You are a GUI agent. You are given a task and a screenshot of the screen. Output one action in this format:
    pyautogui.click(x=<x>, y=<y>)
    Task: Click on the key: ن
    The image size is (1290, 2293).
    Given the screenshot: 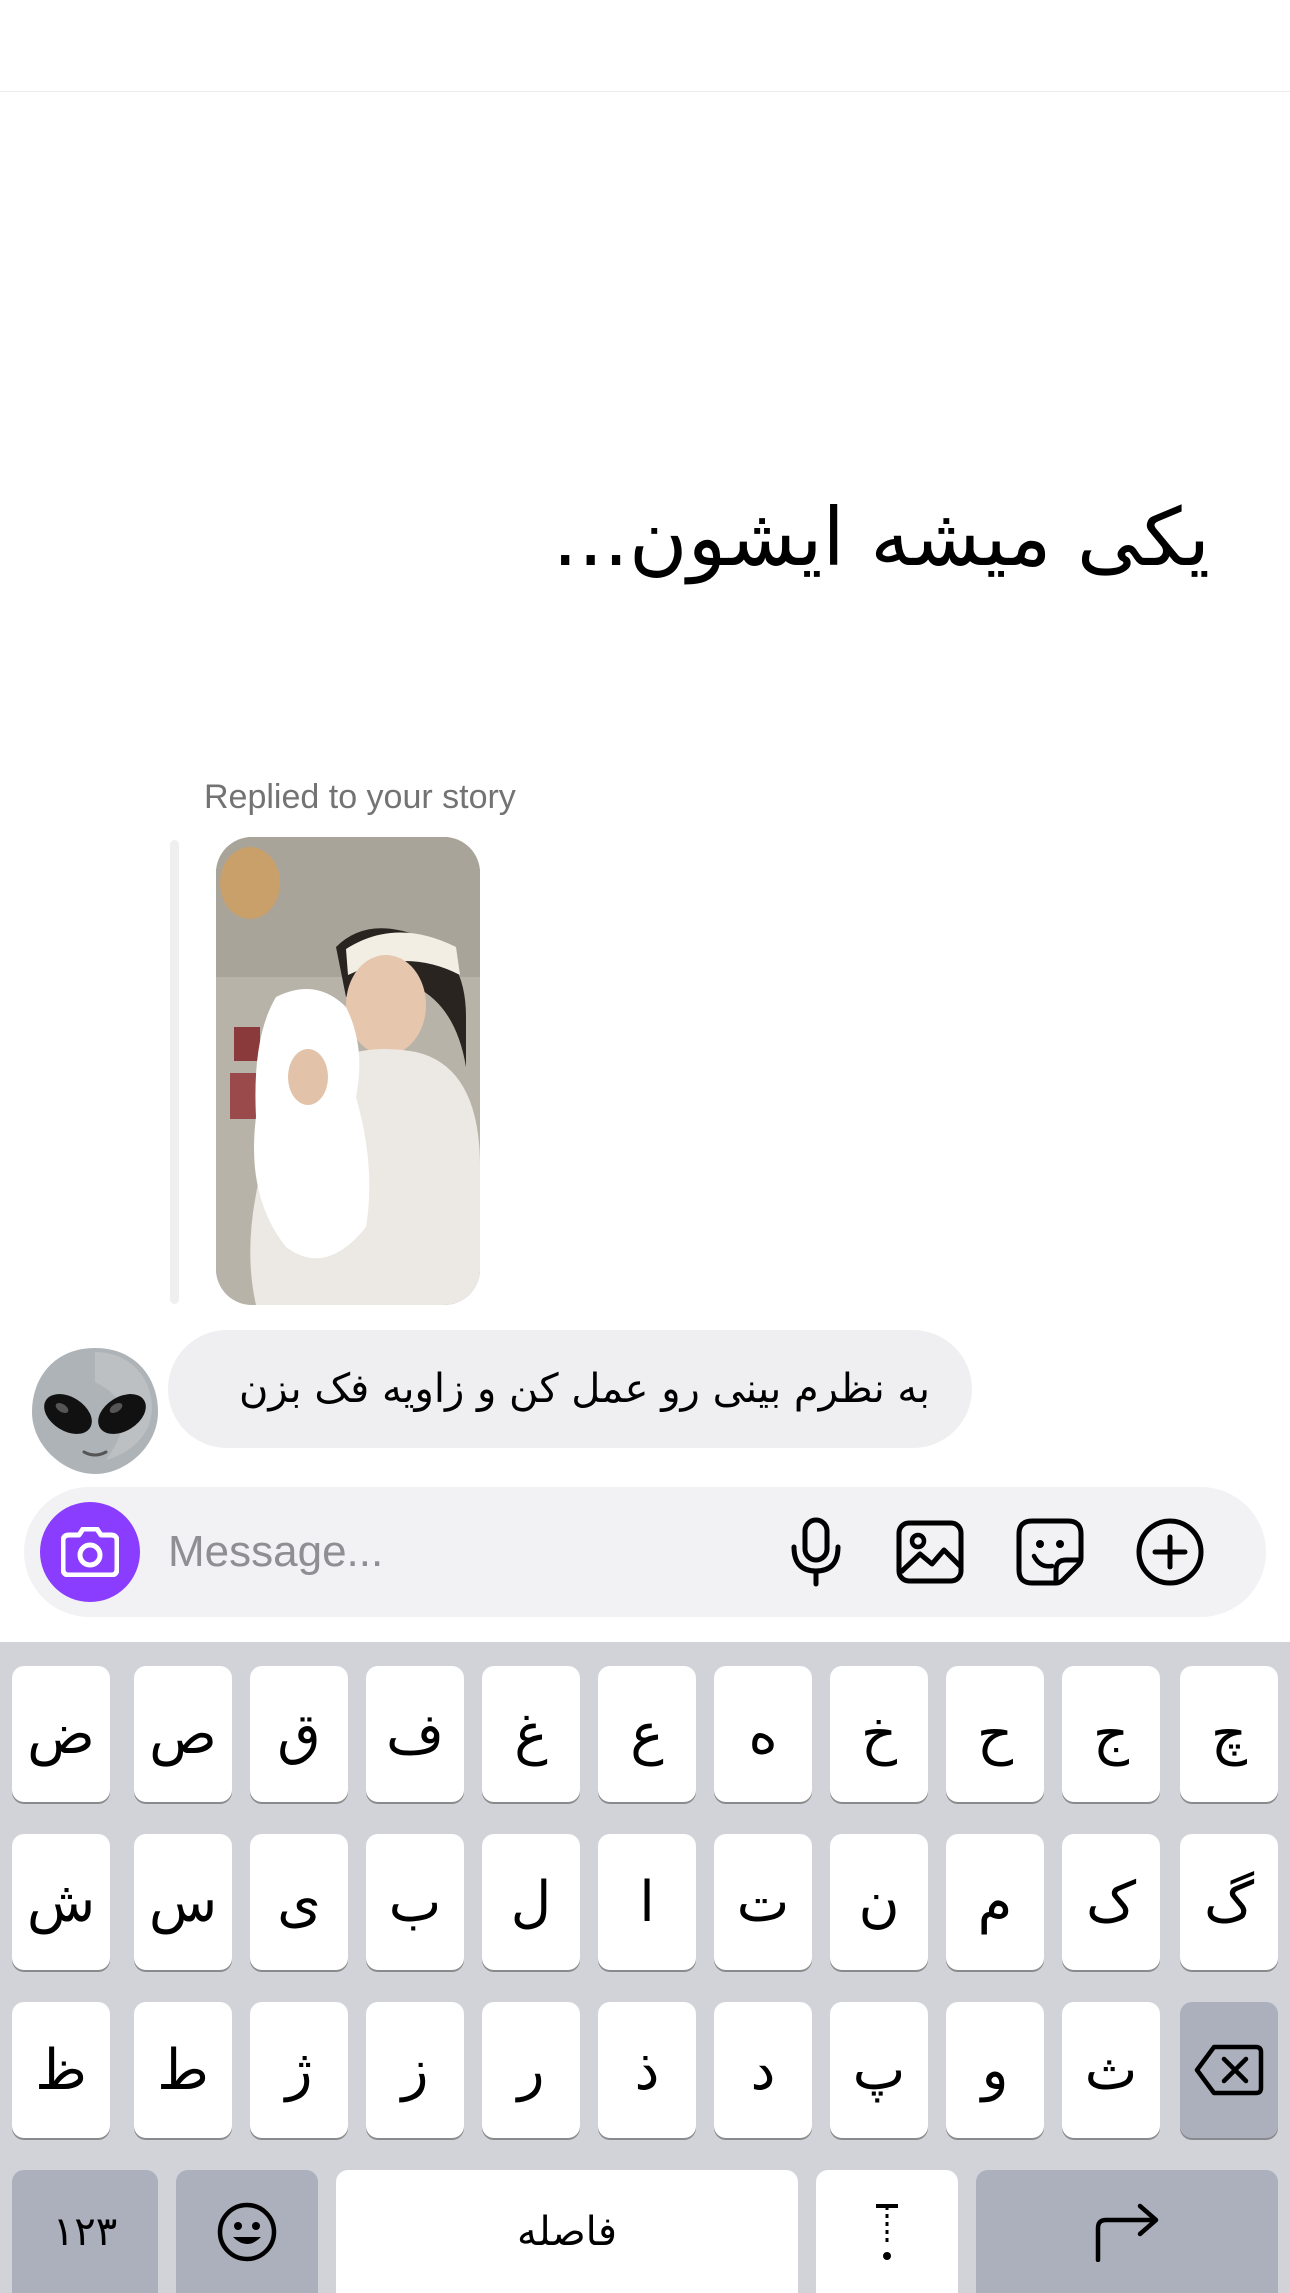 What is the action you would take?
    pyautogui.click(x=879, y=1902)
    